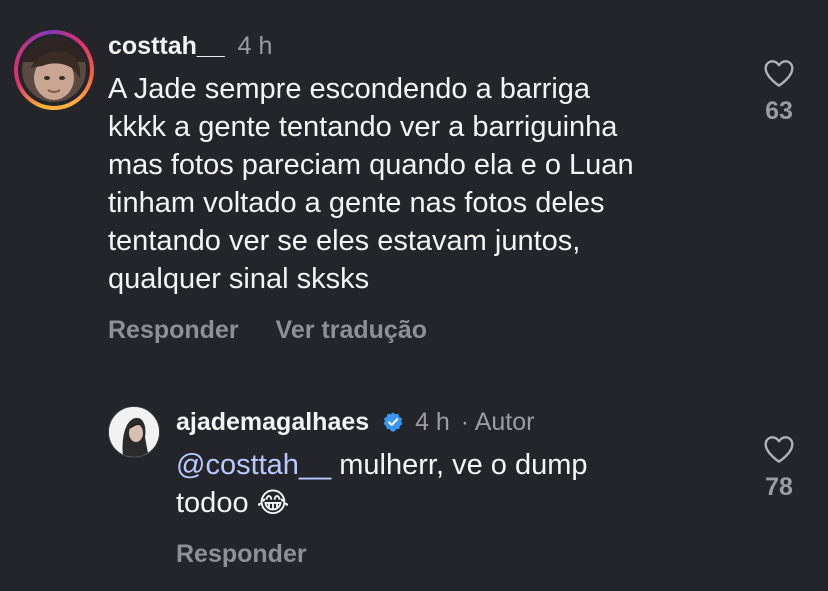 The height and width of the screenshot is (591, 828). What do you see at coordinates (779, 111) in the screenshot?
I see `like-count: 63` at bounding box center [779, 111].